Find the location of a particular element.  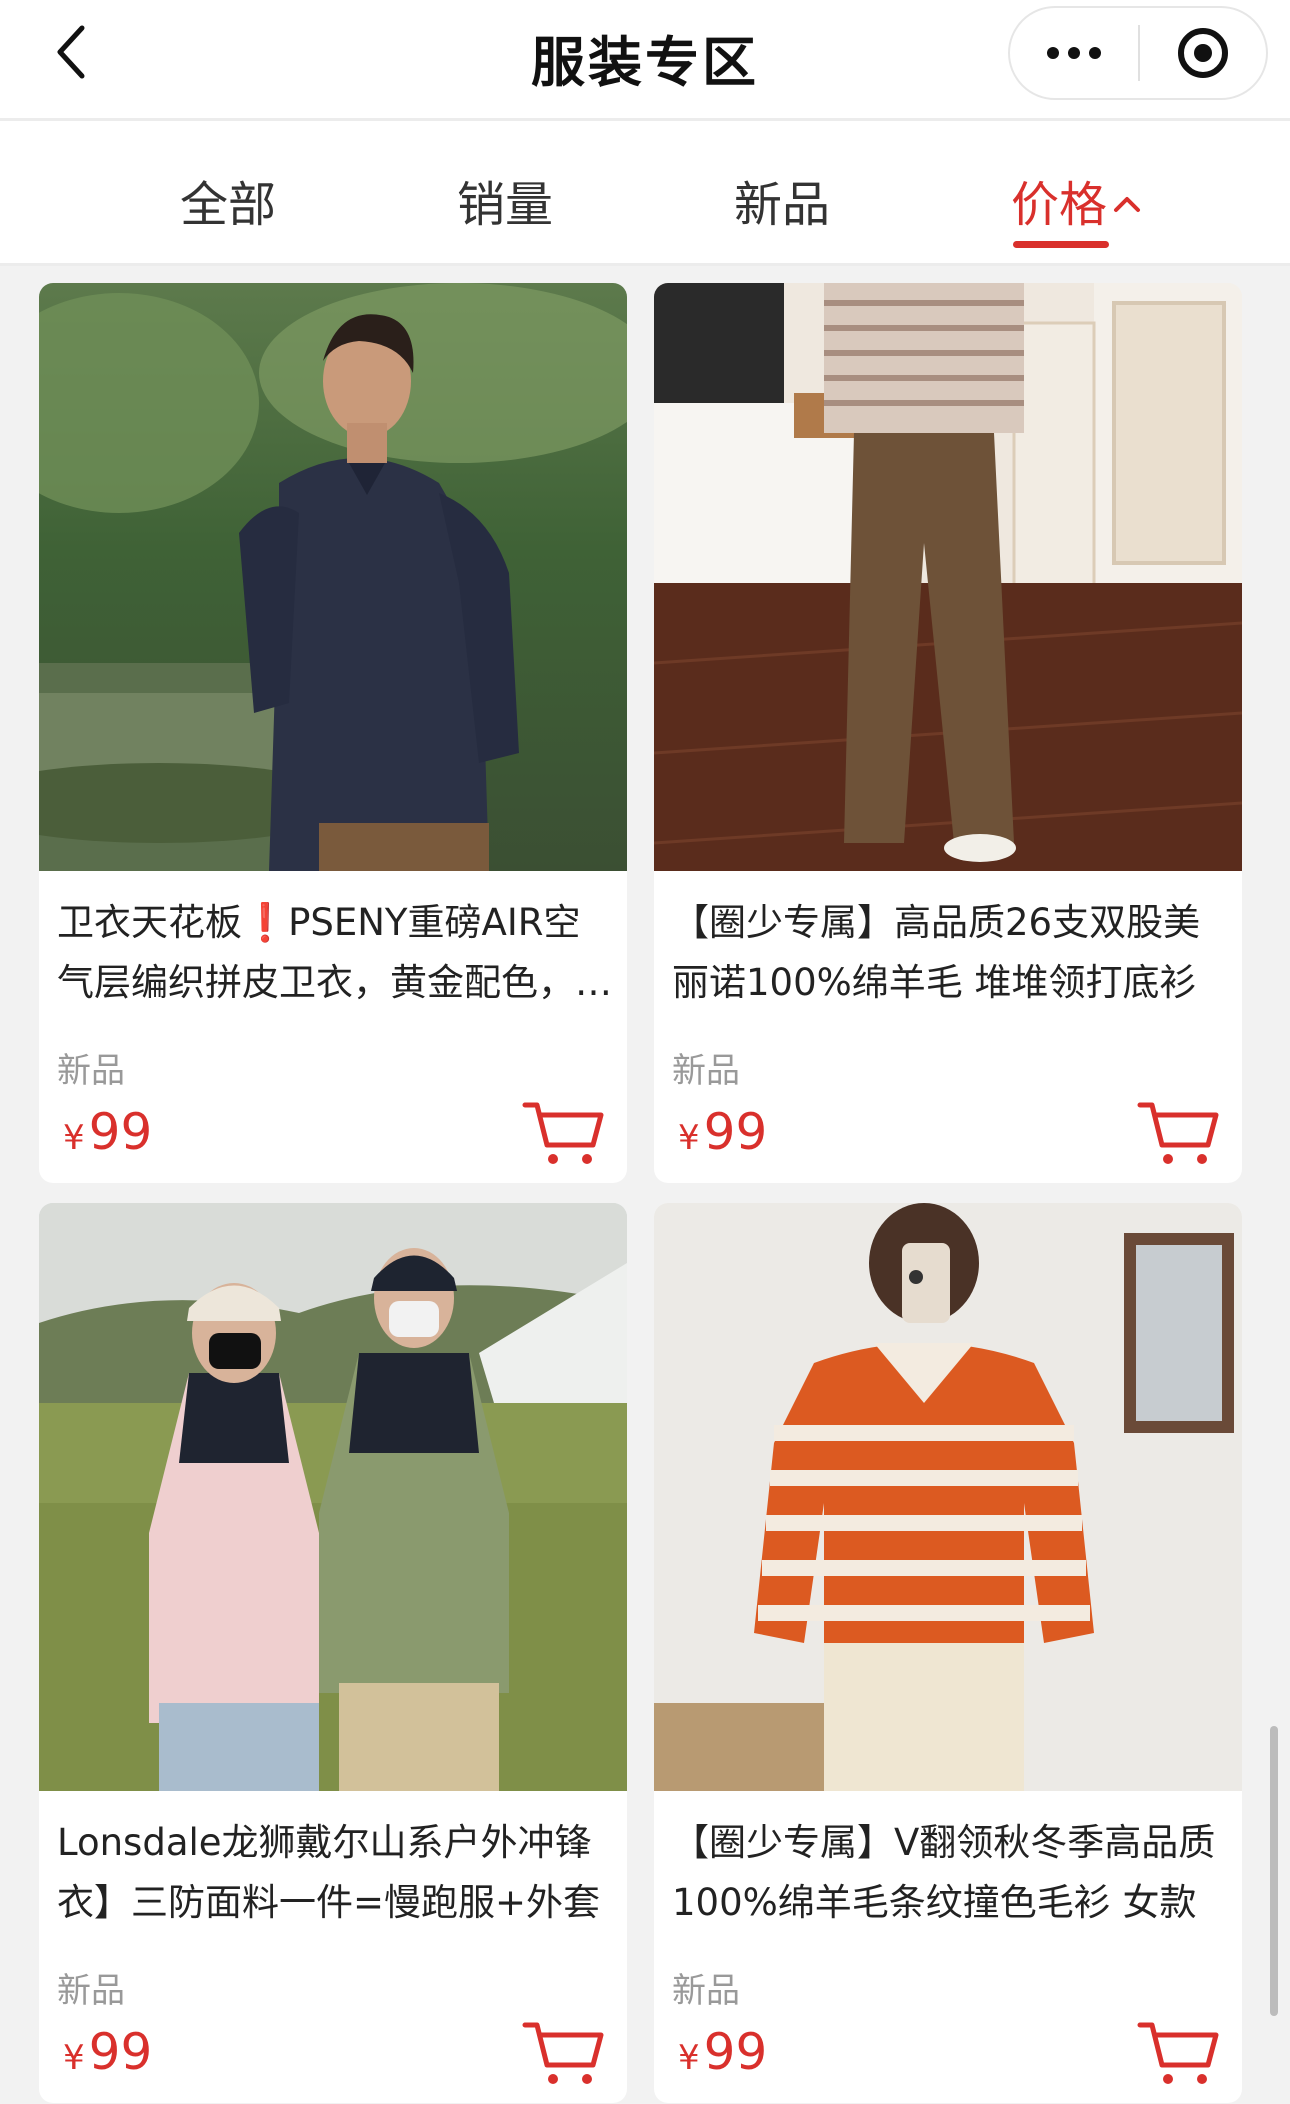

tab-all: 全部 is located at coordinates (228, 200).